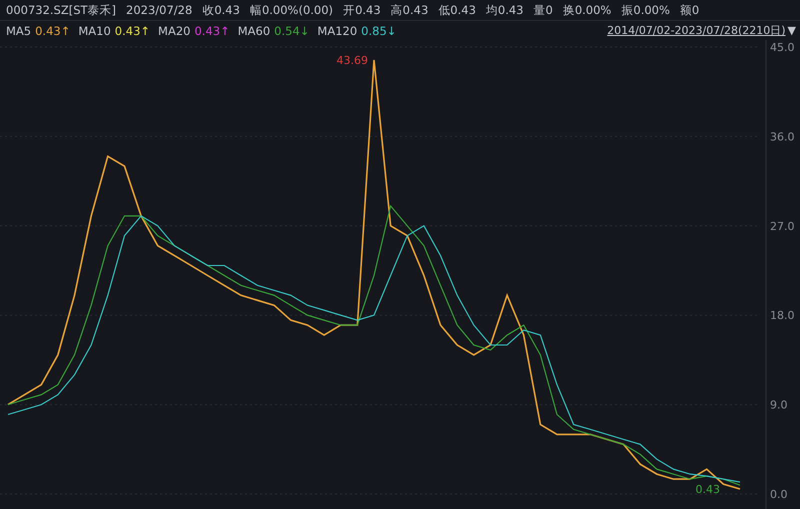 Image resolution: width=800 pixels, height=509 pixels. What do you see at coordinates (352, 61) in the screenshot?
I see `price-marker: 43.69` at bounding box center [352, 61].